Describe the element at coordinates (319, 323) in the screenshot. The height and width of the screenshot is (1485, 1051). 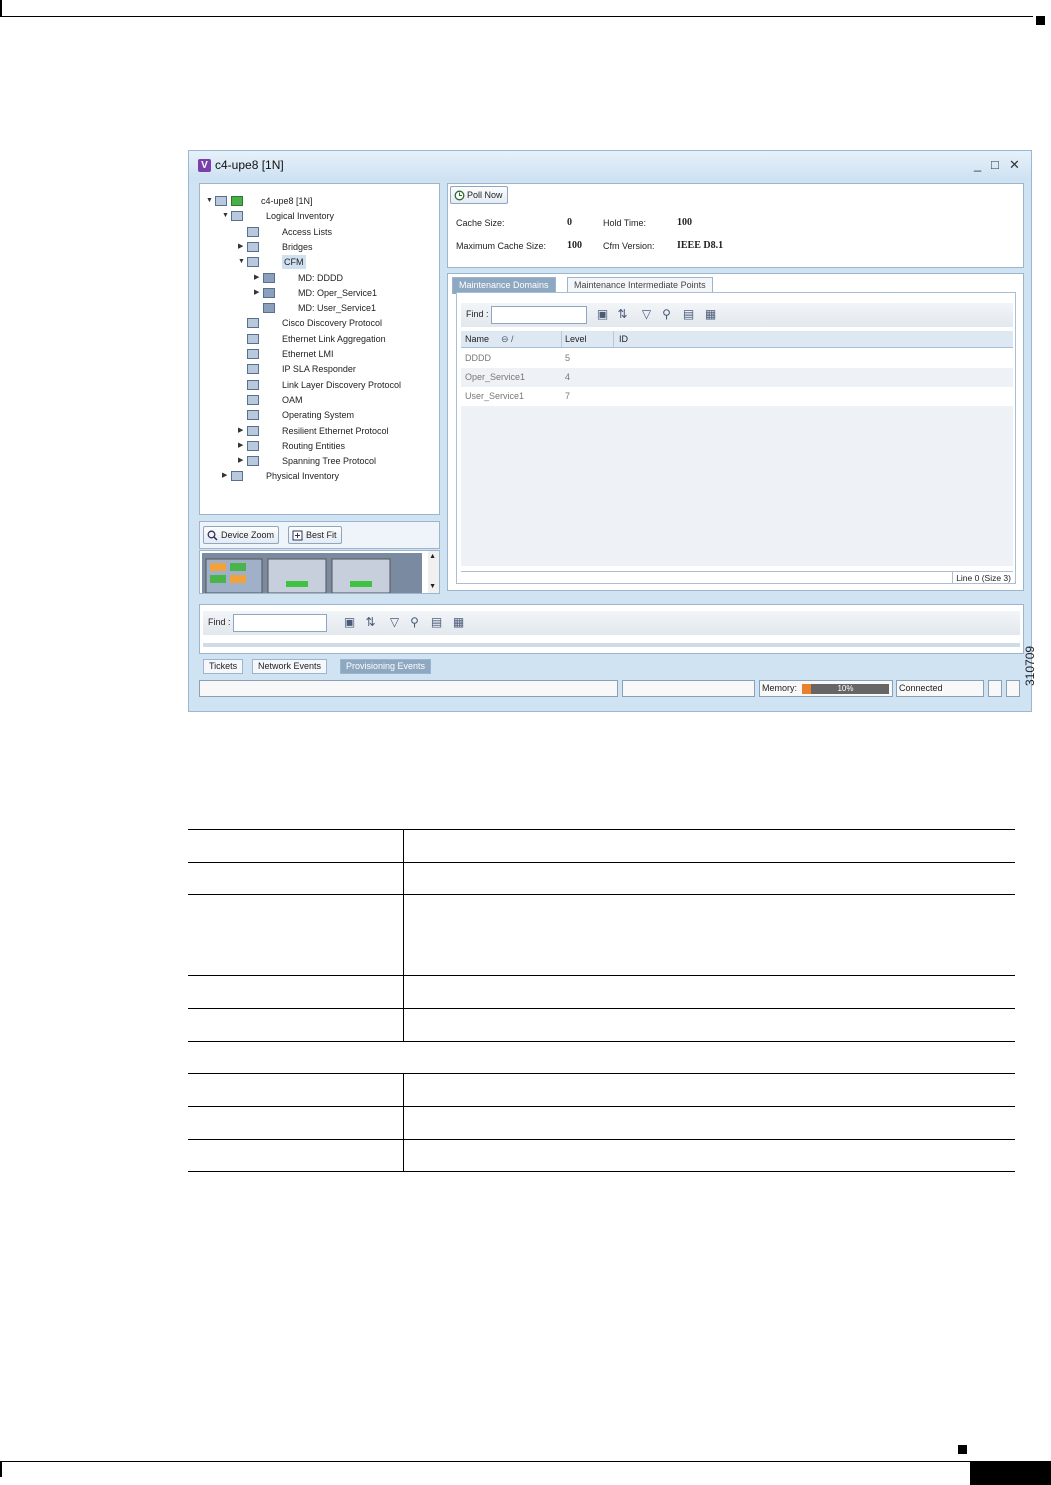
I see `tree-item: Cisco Discovery Protocol` at that location.